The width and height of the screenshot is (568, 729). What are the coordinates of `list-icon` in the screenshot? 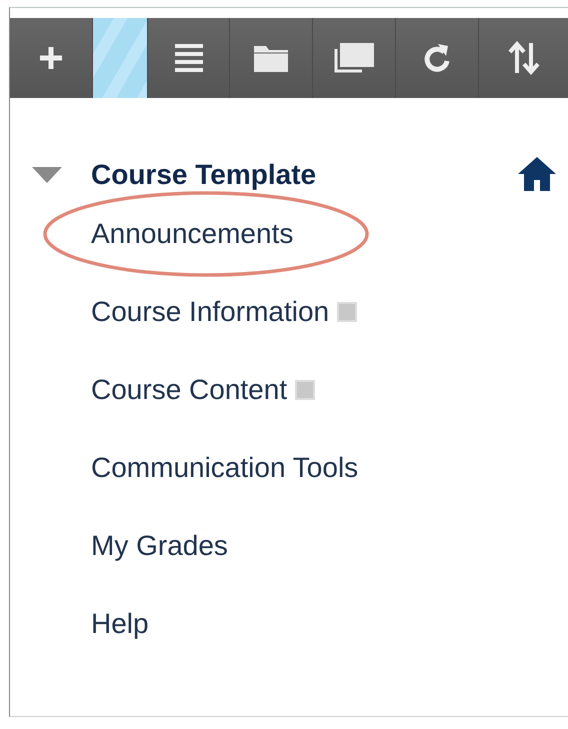 It's located at (188, 58).